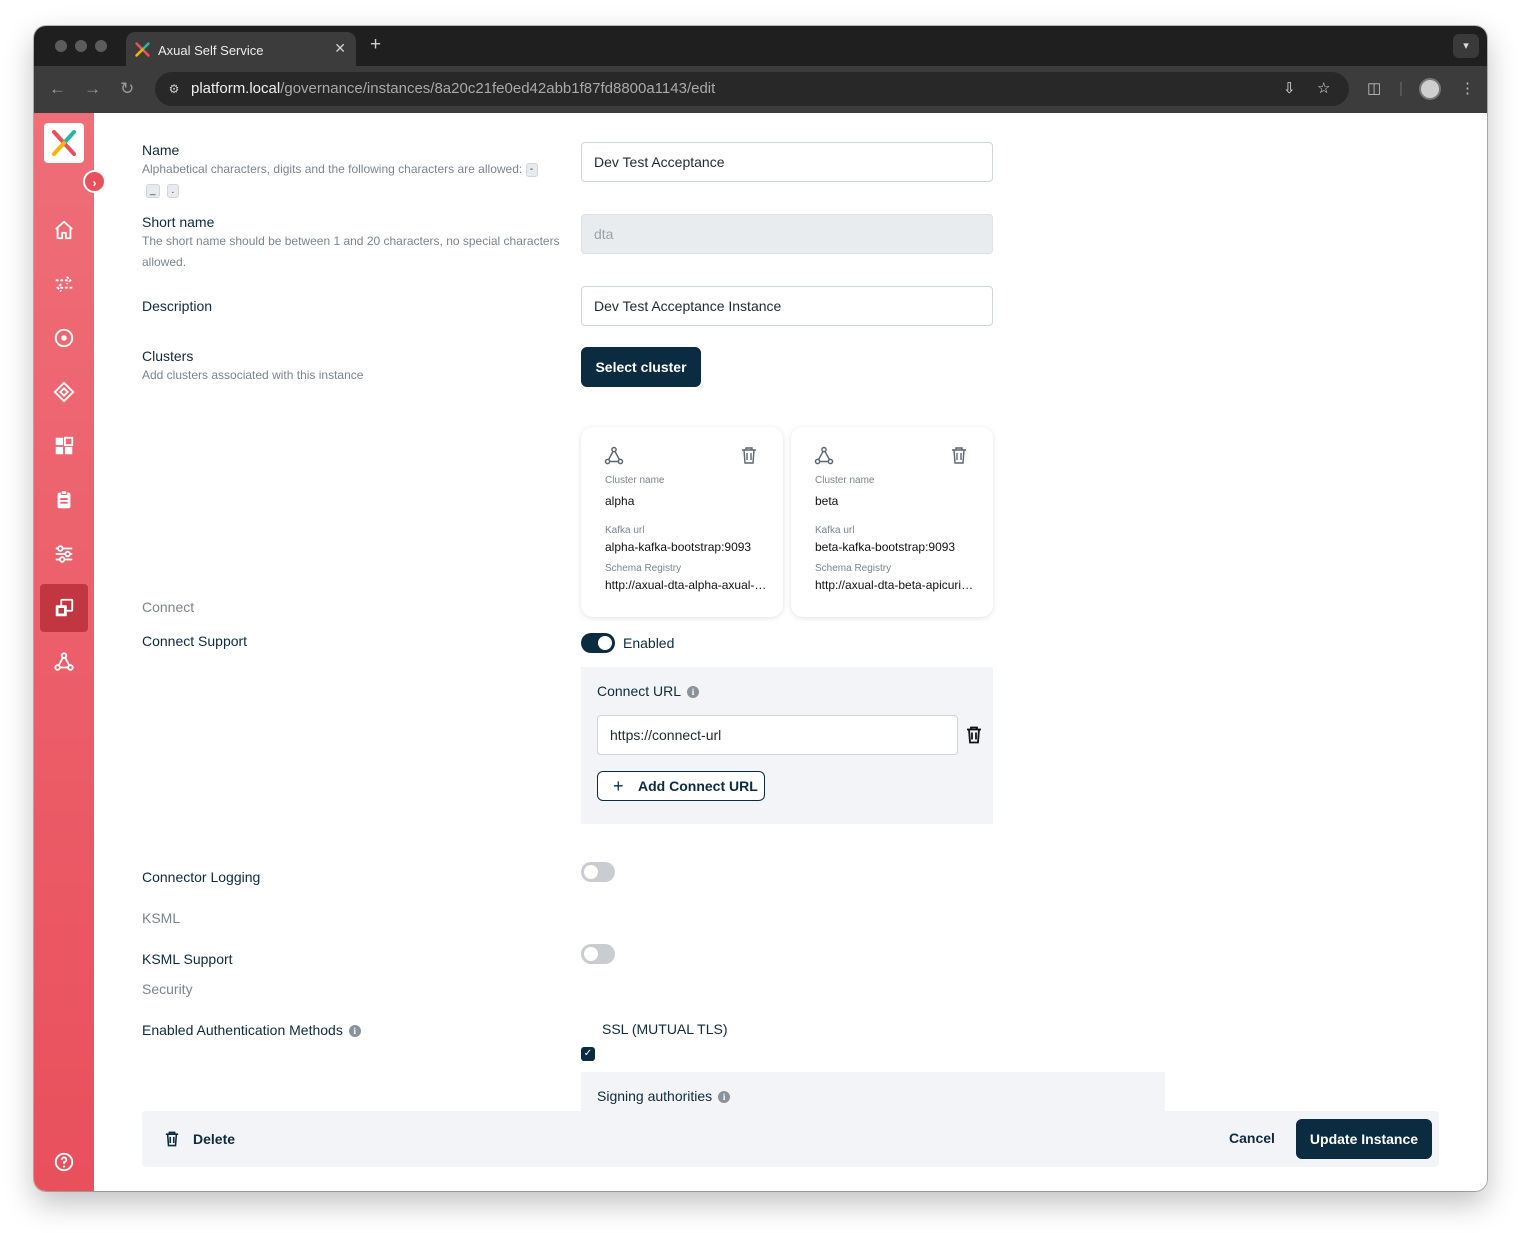 The width and height of the screenshot is (1521, 1233). I want to click on url-host: platform.local, so click(236, 88).